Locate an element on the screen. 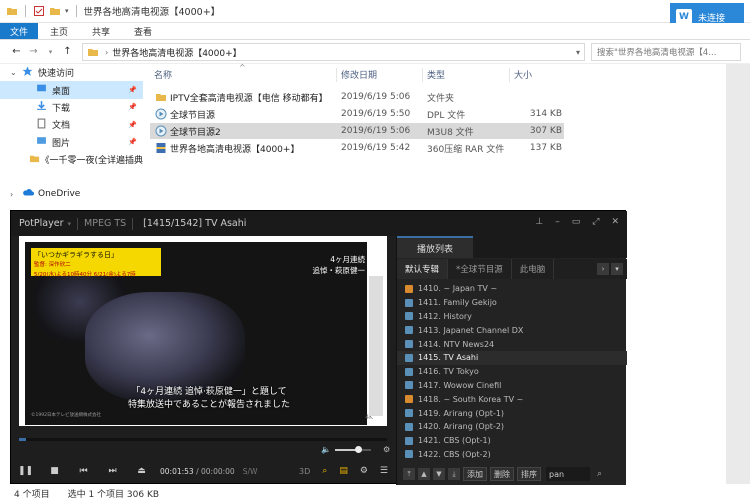 Image resolution: width=750 pixels, height=503 pixels. menu-icon: ☰ is located at coordinates (384, 471).